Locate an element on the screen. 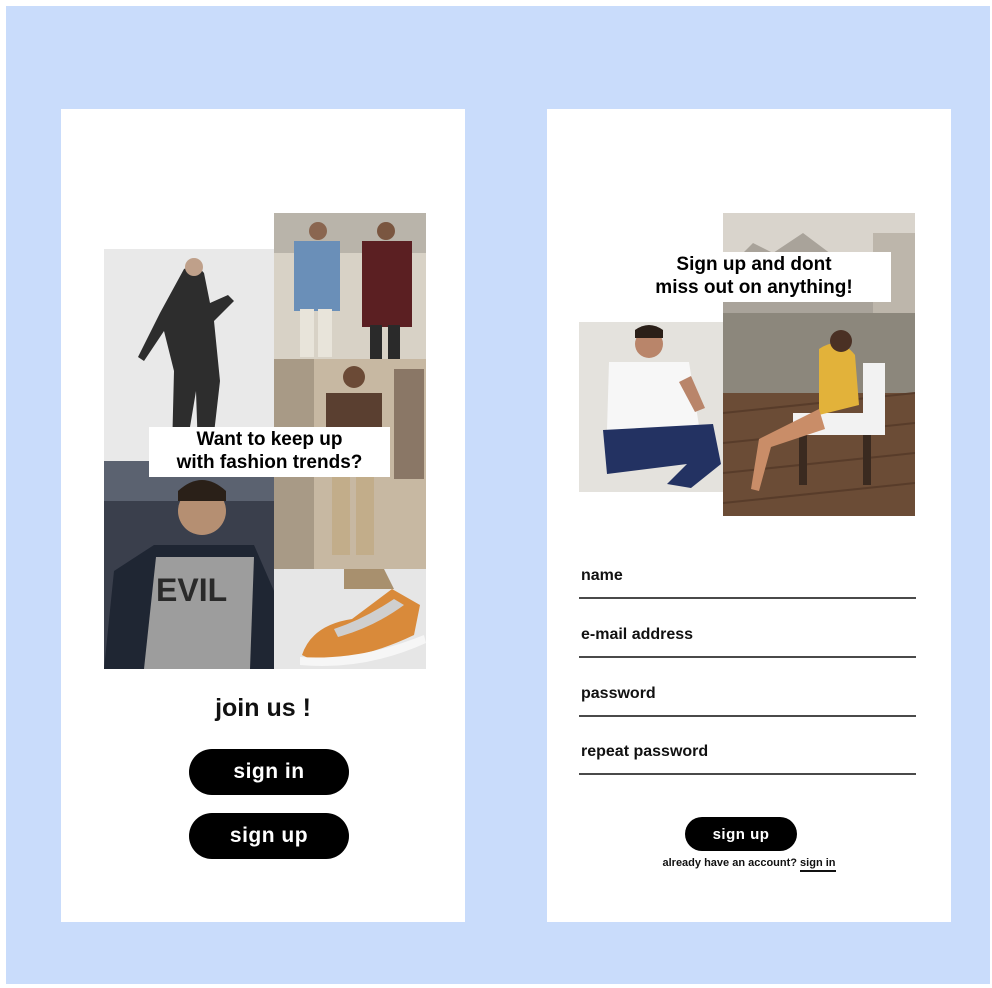  signup-submit-button: sign up is located at coordinates (741, 834).